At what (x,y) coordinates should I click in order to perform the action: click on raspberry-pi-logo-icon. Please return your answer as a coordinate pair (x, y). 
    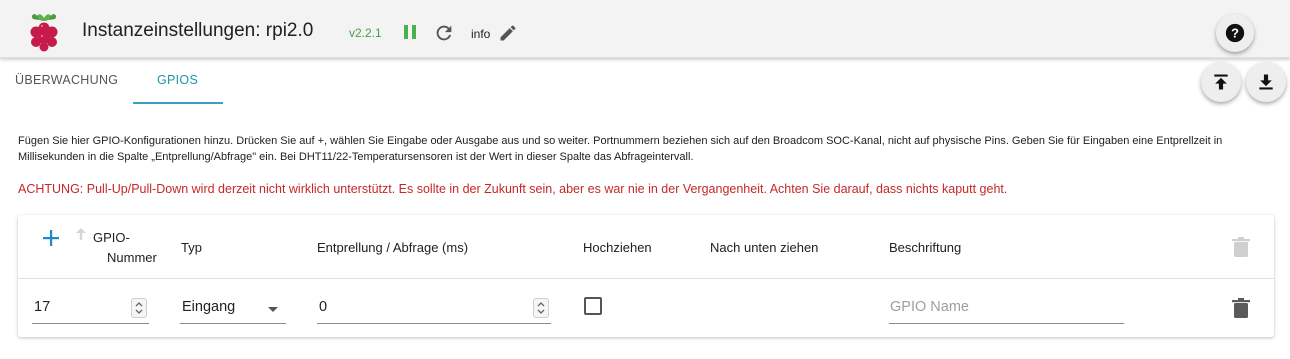
    Looking at the image, I should click on (44, 33).